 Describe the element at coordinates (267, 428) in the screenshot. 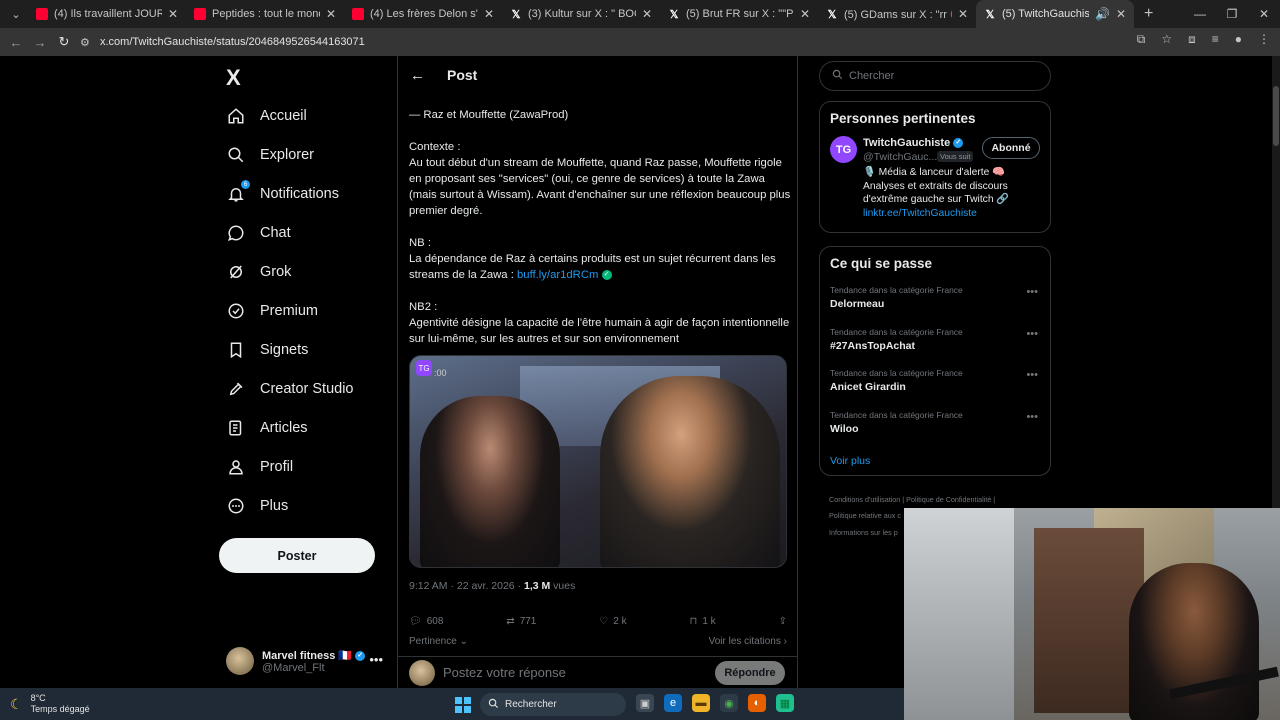

I see `nav-item-articles: Articles` at that location.